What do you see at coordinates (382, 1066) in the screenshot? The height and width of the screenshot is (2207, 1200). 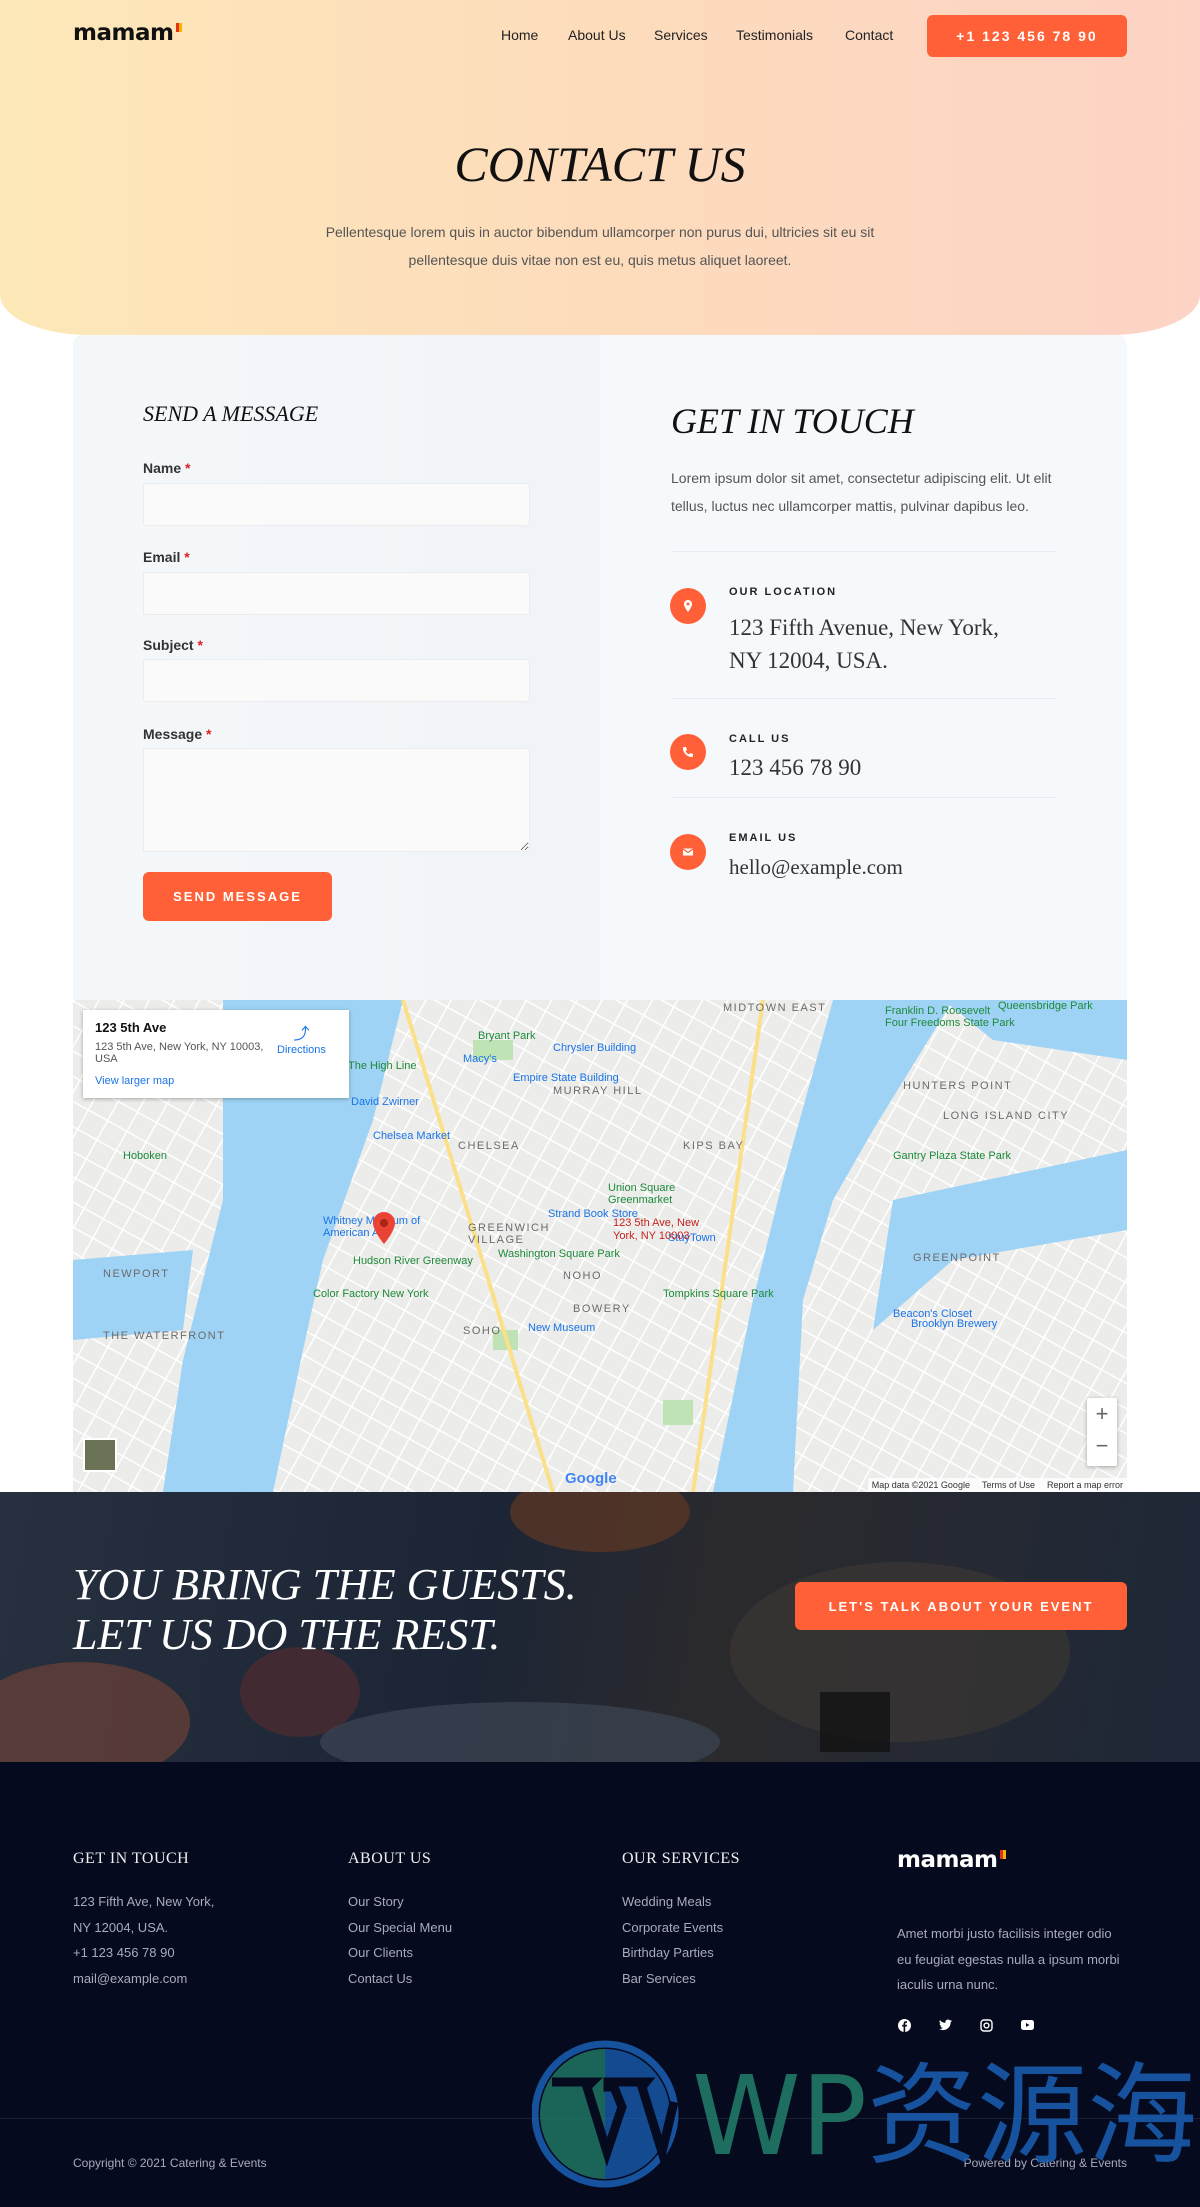 I see `map-place-label: The High Line` at bounding box center [382, 1066].